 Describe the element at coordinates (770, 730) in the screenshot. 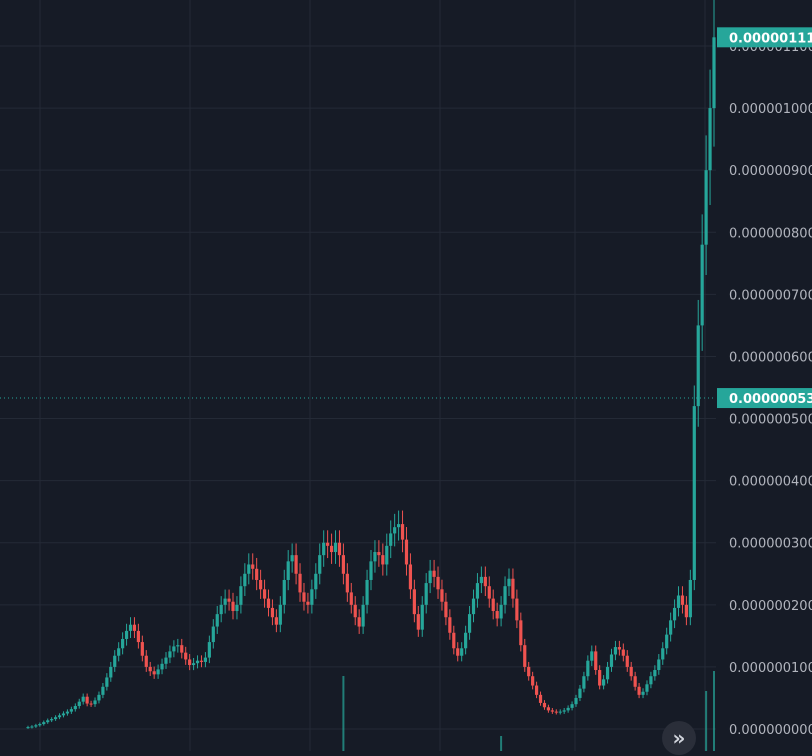

I see `y-tick-label: 0.000000000` at that location.